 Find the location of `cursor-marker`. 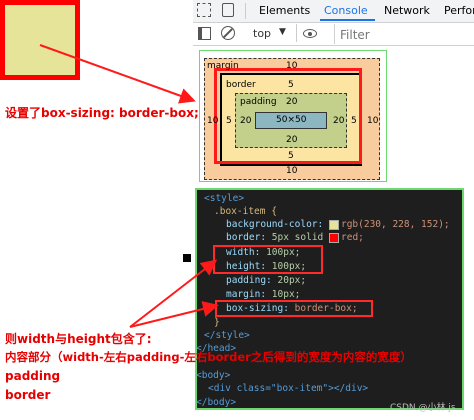

cursor-marker is located at coordinates (187, 258).